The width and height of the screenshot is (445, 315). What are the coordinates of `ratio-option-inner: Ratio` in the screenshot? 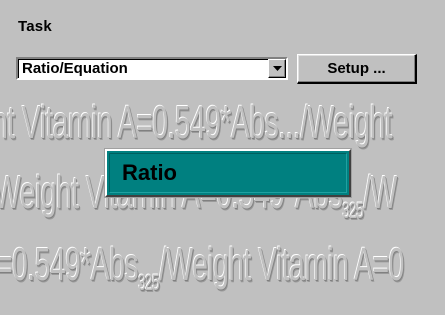 It's located at (228, 173).